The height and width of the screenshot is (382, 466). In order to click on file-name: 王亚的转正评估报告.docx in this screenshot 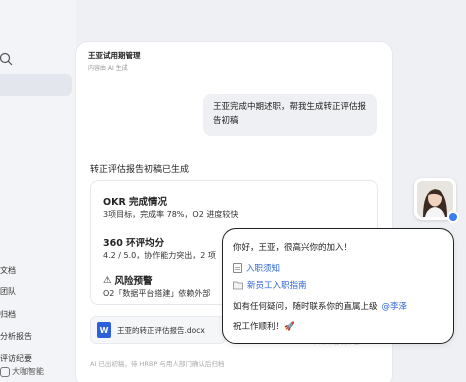, I will do `click(161, 330)`.